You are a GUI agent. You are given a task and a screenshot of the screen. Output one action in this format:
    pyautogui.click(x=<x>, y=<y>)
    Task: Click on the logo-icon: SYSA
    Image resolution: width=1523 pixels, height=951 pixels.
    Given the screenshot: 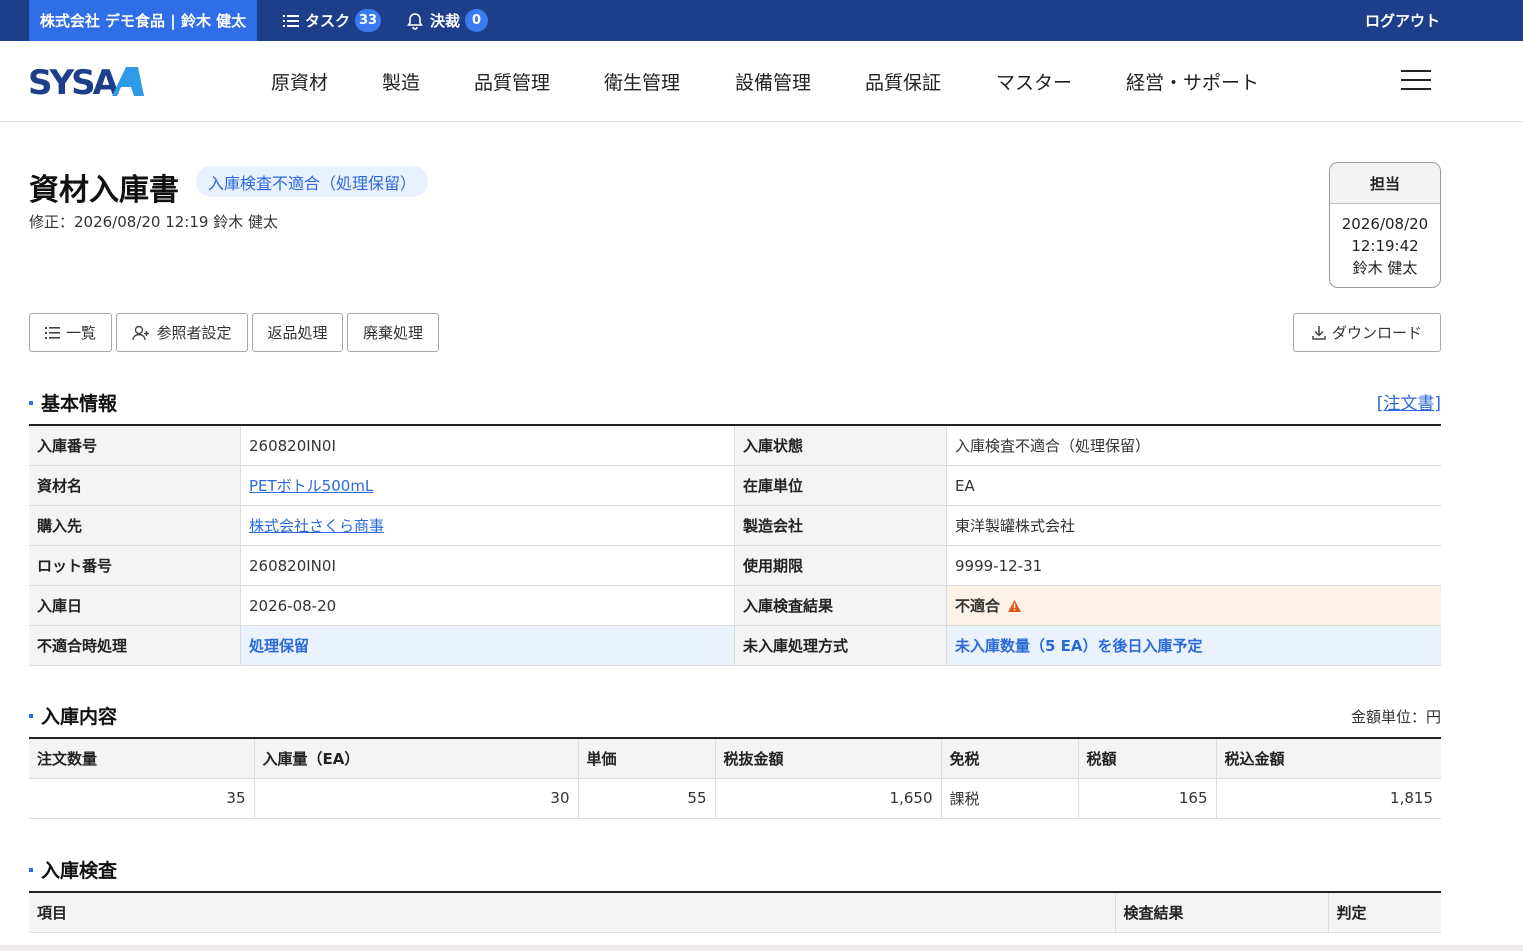 What is the action you would take?
    pyautogui.click(x=86, y=83)
    